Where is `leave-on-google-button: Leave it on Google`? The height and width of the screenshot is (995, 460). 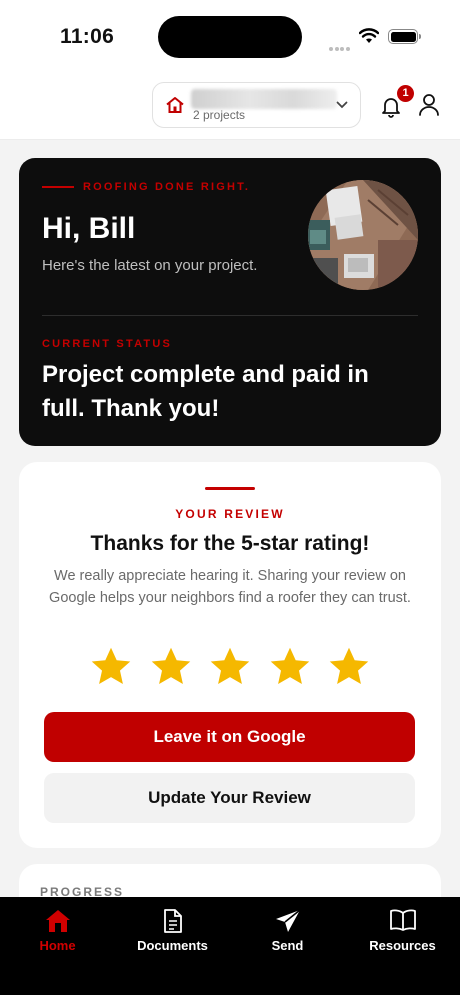
leave-on-google-button: Leave it on Google is located at coordinates (229, 737).